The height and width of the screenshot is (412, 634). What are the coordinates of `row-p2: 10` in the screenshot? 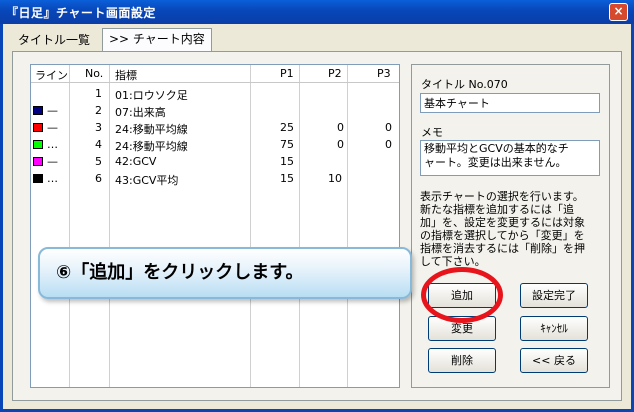 It's located at (335, 178).